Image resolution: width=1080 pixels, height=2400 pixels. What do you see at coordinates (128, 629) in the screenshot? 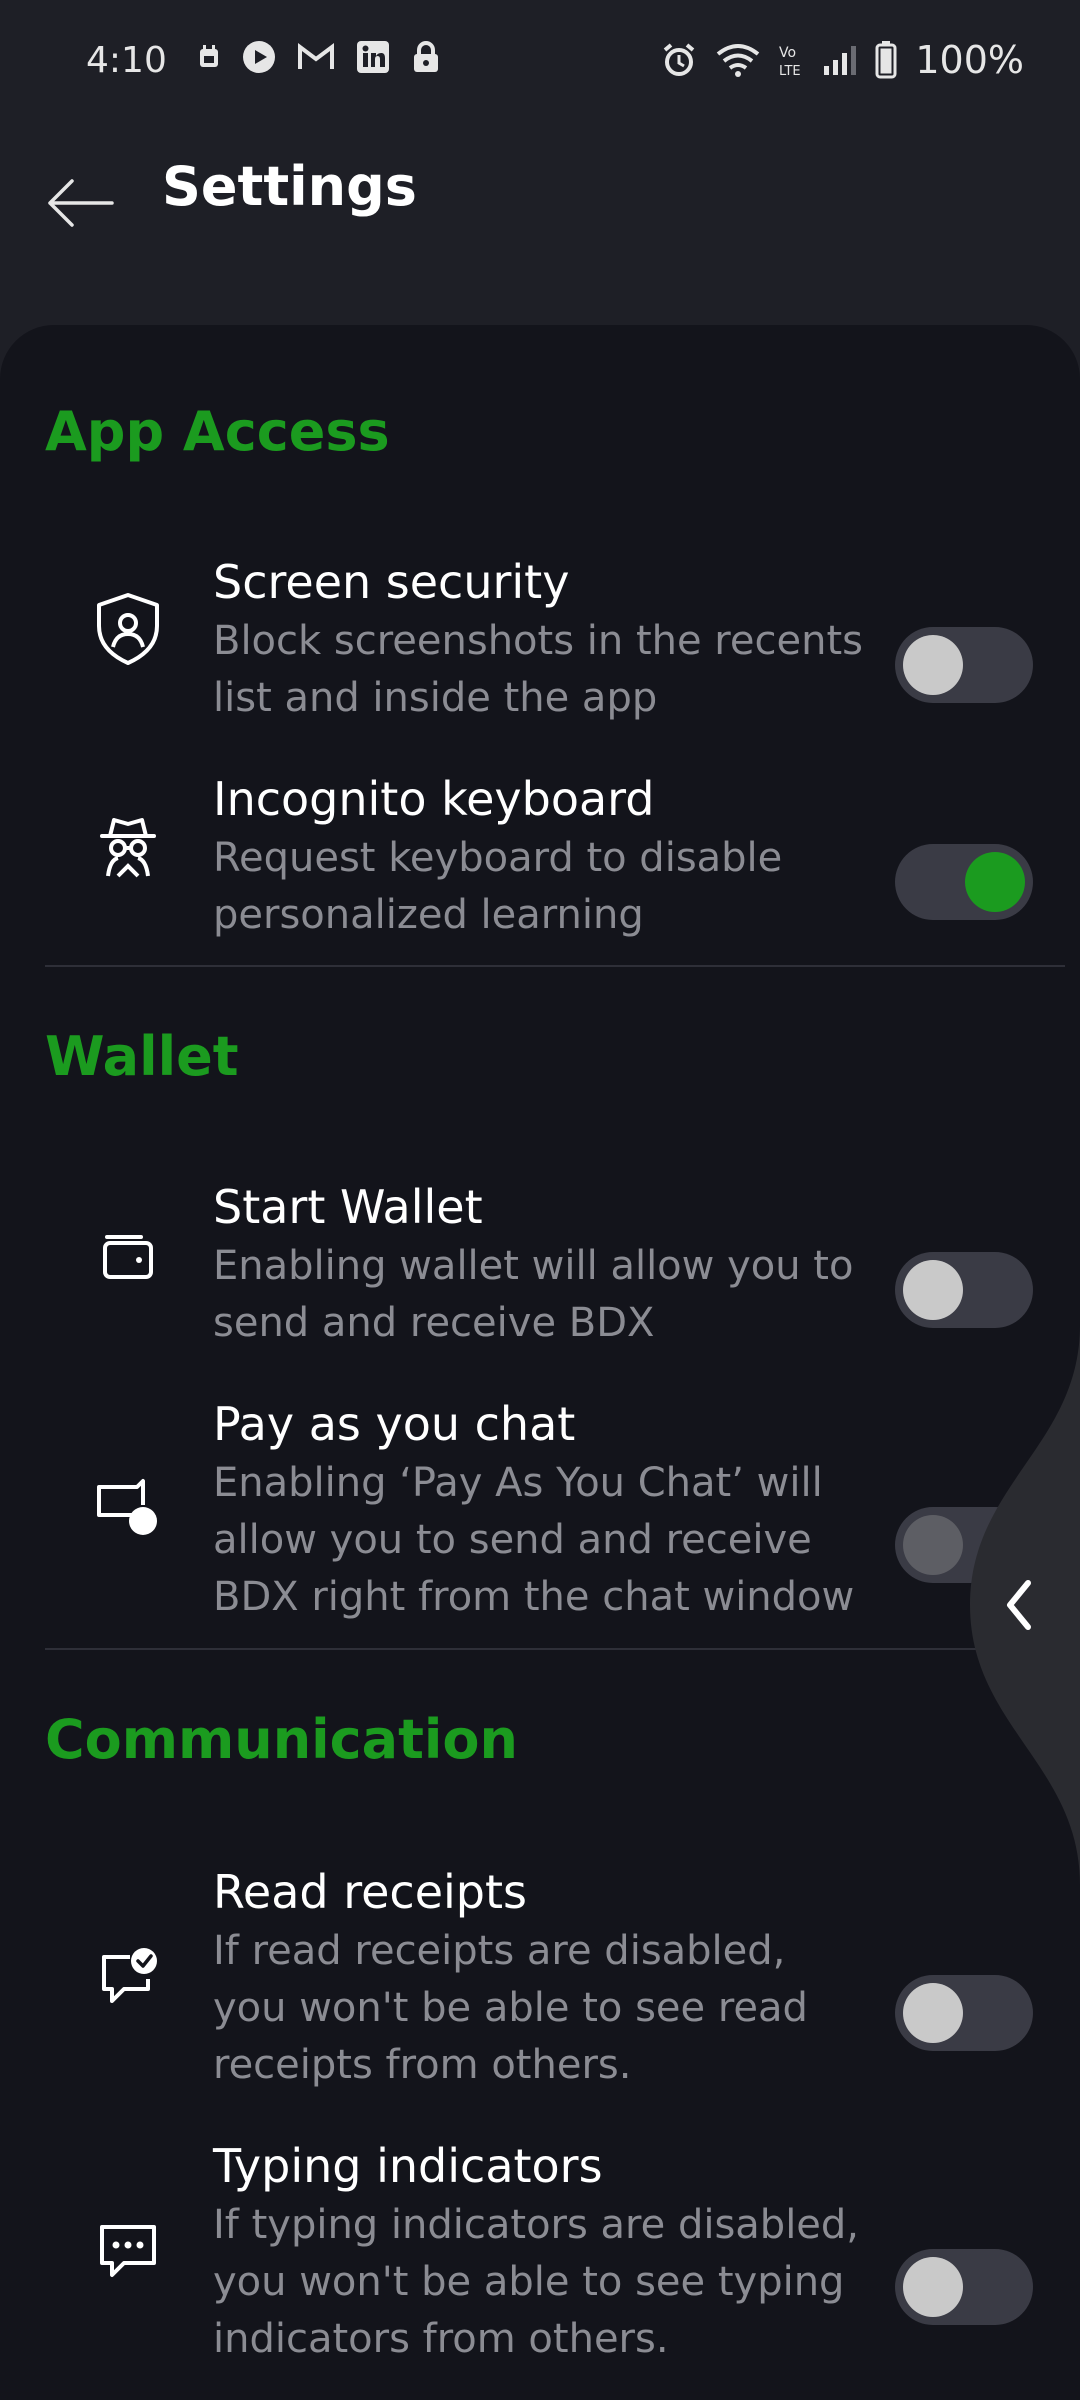
I see `shield-user-icon` at bounding box center [128, 629].